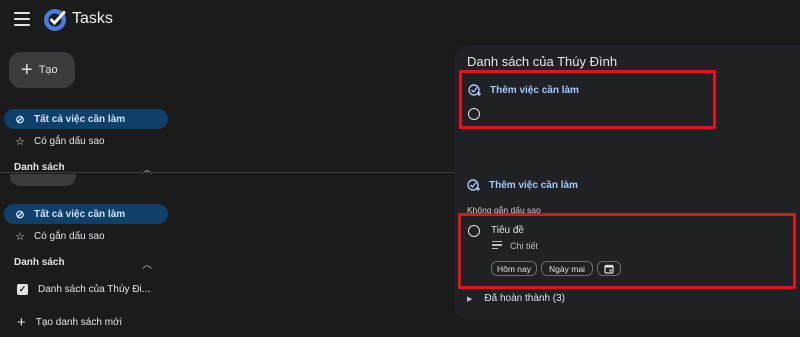 This screenshot has width=800, height=337. I want to click on notes-icon, so click(497, 246).